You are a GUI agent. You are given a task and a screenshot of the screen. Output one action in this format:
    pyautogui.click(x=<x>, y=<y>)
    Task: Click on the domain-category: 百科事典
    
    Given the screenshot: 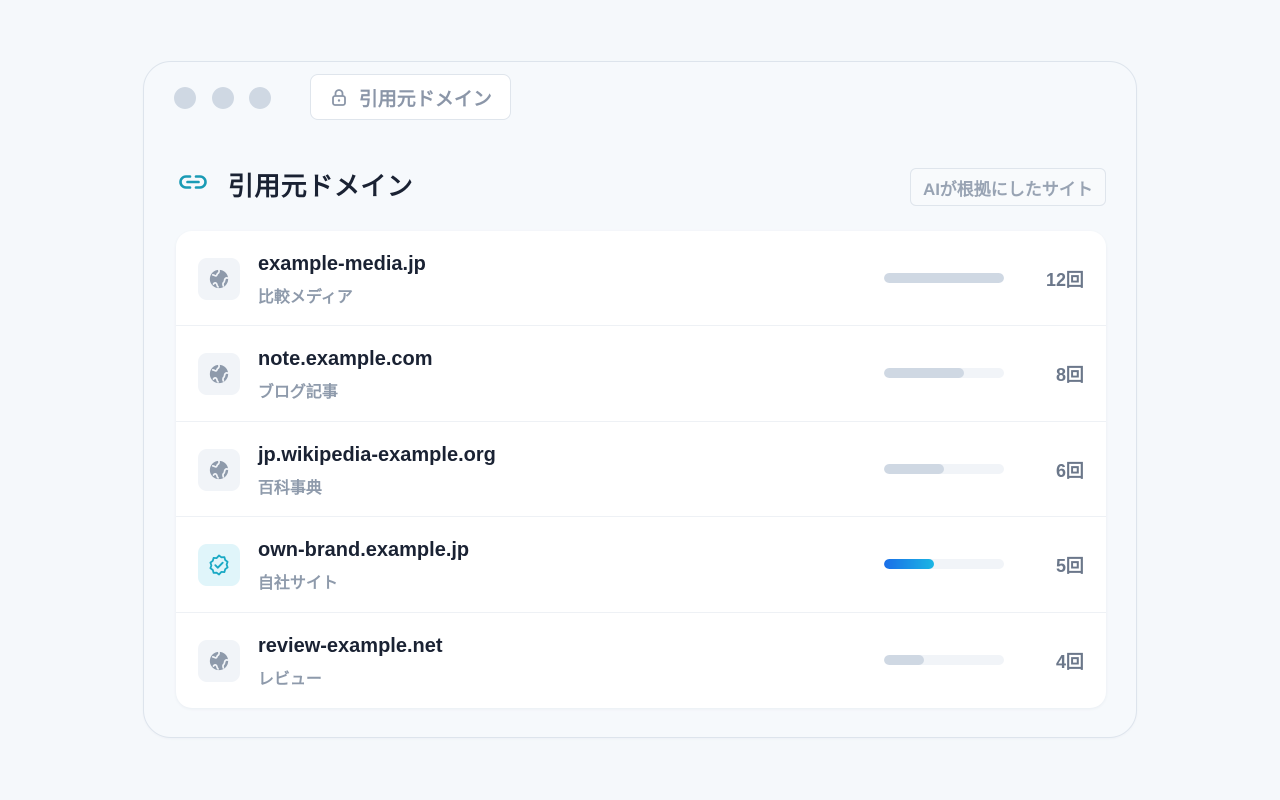 What is the action you would take?
    pyautogui.click(x=290, y=488)
    